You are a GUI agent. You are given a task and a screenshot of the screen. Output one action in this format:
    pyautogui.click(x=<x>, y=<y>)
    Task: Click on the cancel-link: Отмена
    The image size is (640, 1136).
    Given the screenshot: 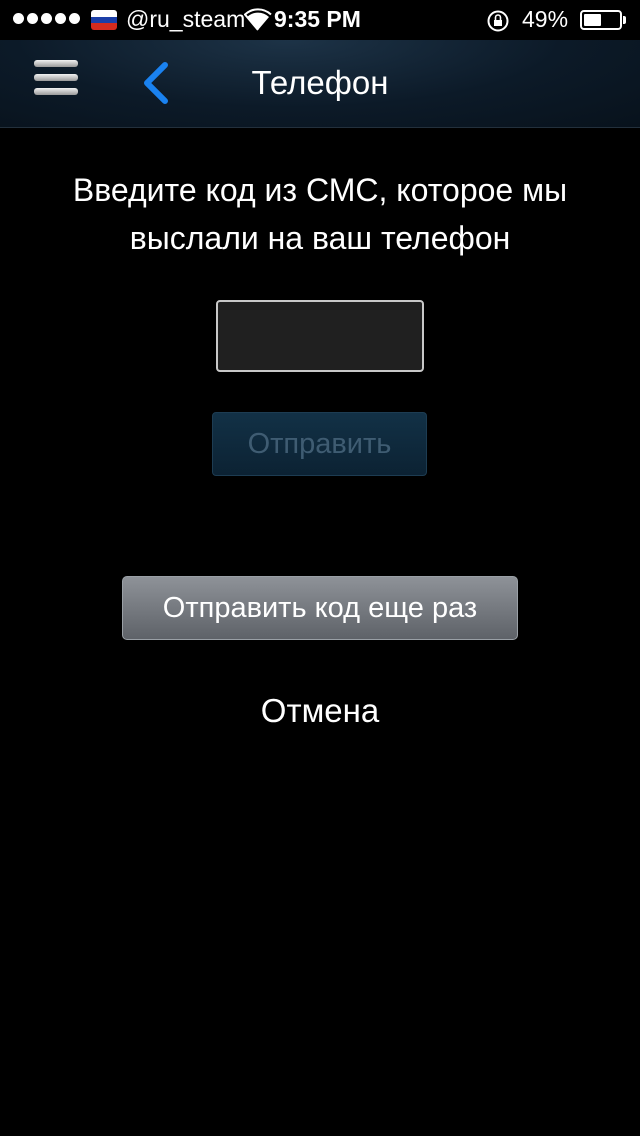 What is the action you would take?
    pyautogui.click(x=320, y=711)
    